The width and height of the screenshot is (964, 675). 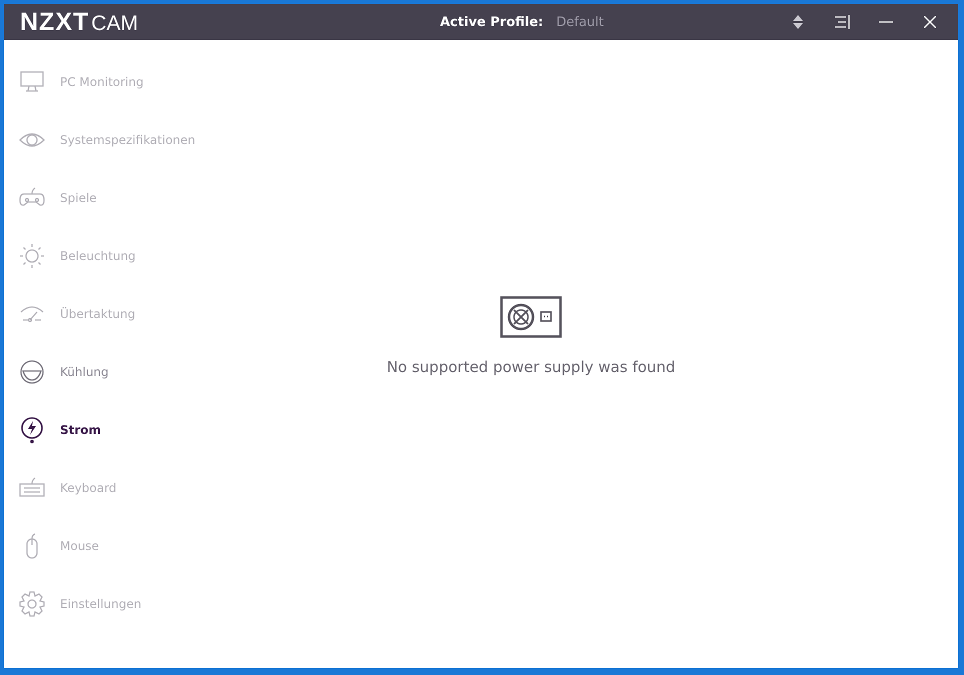 What do you see at coordinates (114, 24) in the screenshot?
I see `logo: CAM` at bounding box center [114, 24].